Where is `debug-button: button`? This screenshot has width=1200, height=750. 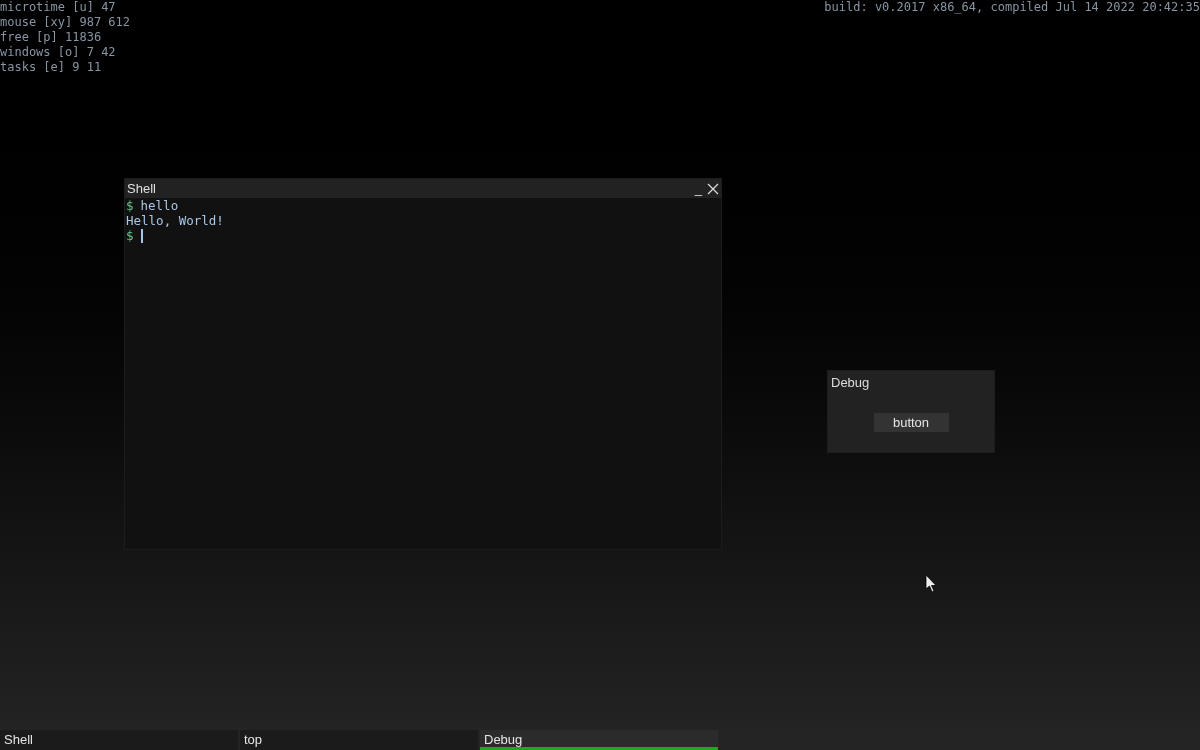 debug-button: button is located at coordinates (911, 422).